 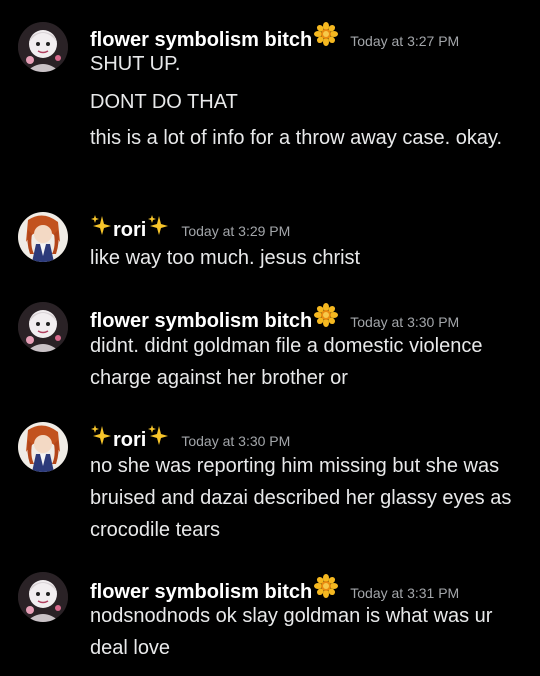 I want to click on timestamp: Today at 3:27 PM, so click(x=405, y=41).